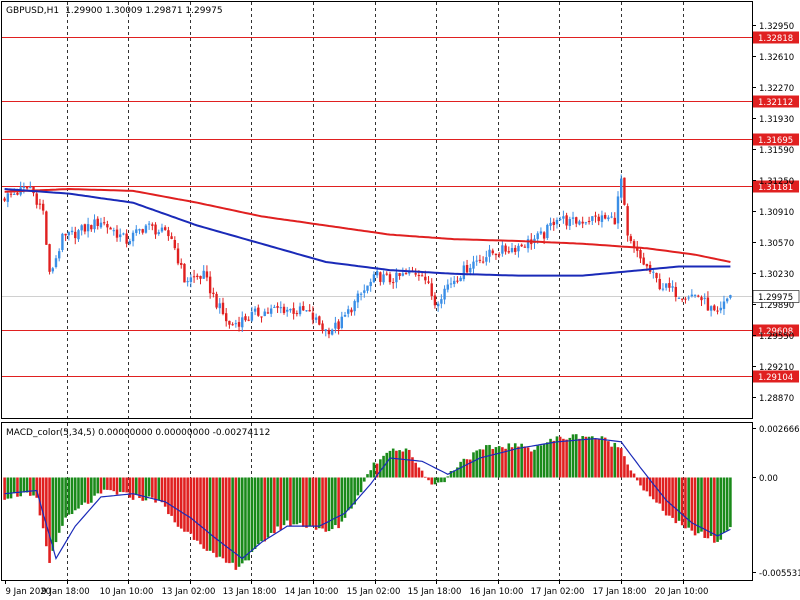 The image size is (800, 600). I want to click on price-tick-label: 1.32270, so click(776, 89).